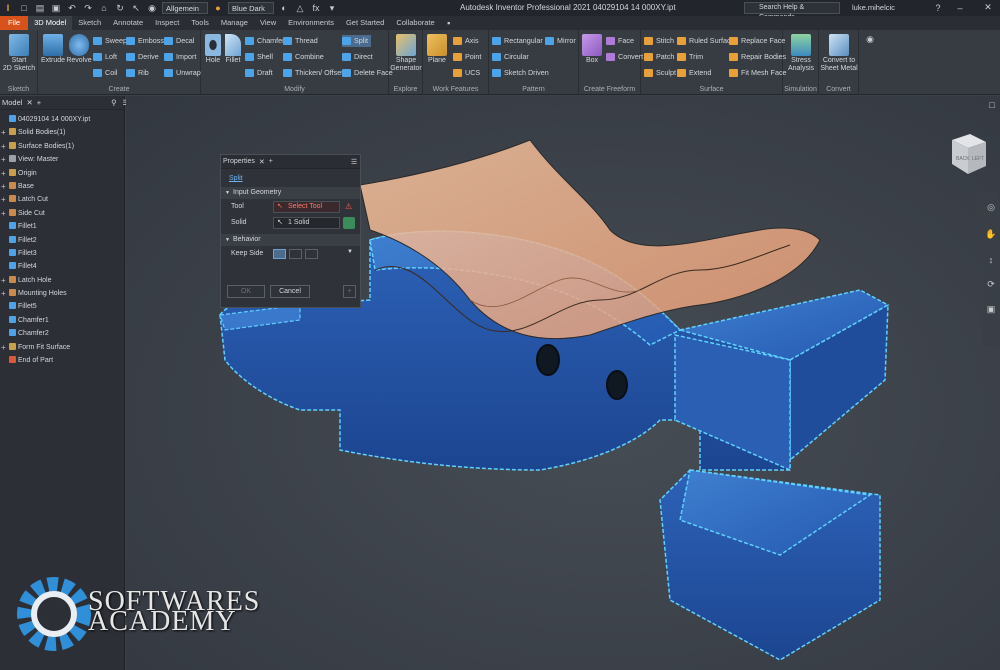  Describe the element at coordinates (62, 240) in the screenshot. I see `tree-item: Fillet2` at that location.